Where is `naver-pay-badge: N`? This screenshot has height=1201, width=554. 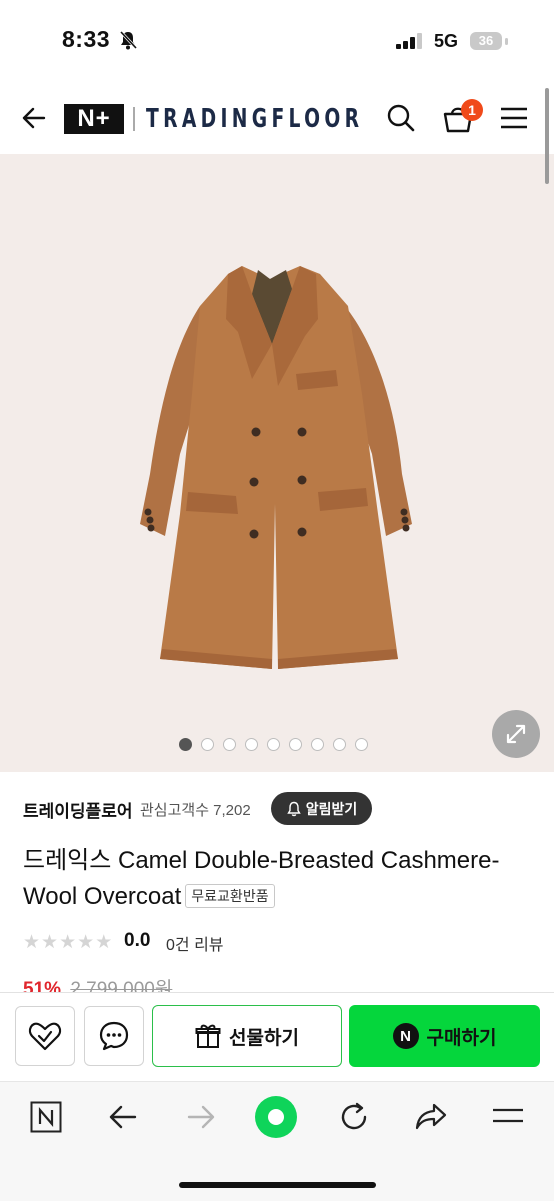
naver-pay-badge: N is located at coordinates (405, 1036).